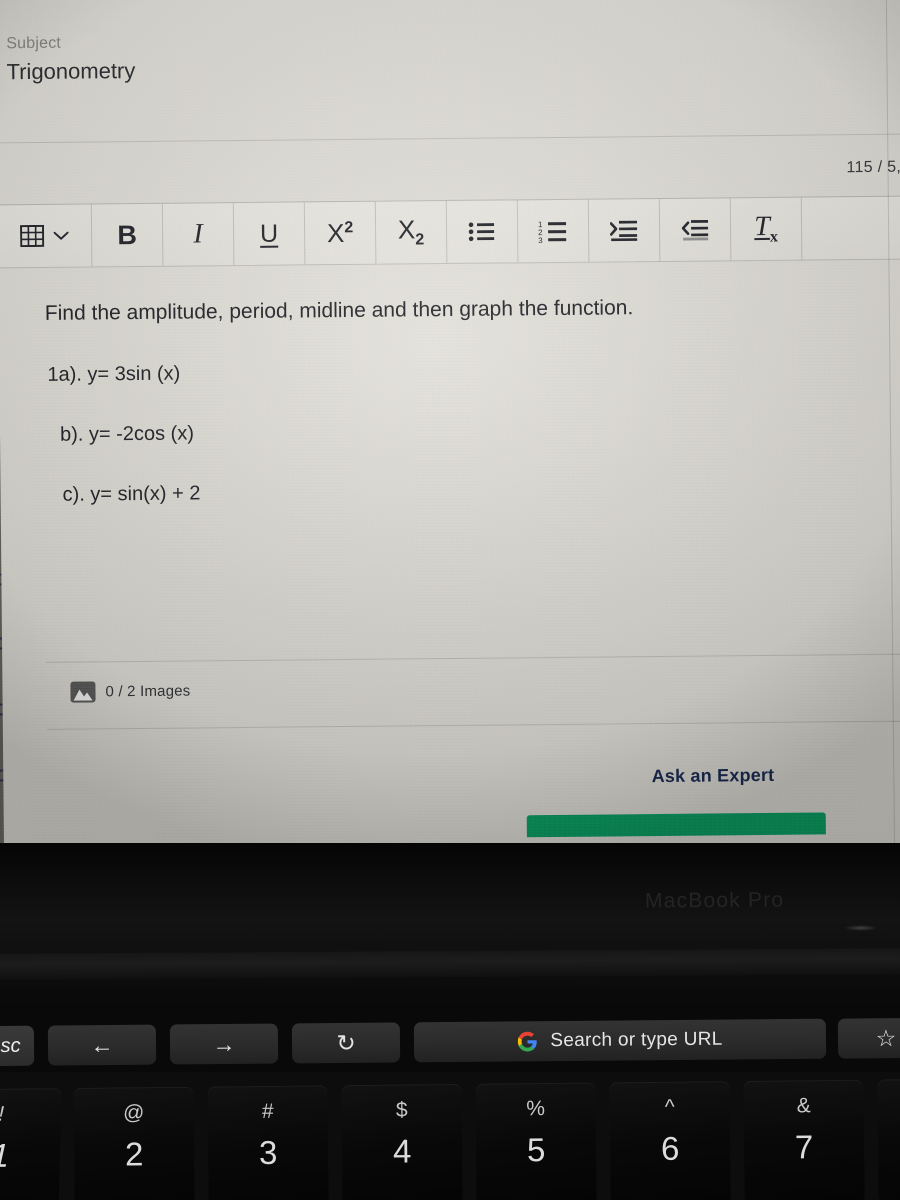  I want to click on decrease-indent-icon, so click(695, 230).